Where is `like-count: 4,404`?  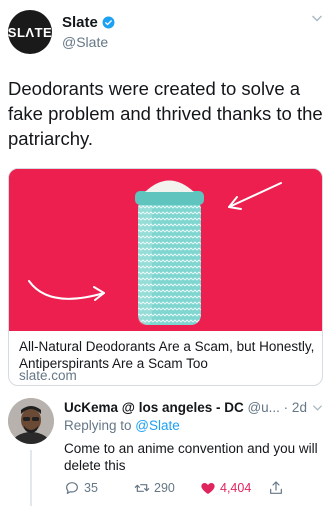
like-count: 4,404 is located at coordinates (236, 488).